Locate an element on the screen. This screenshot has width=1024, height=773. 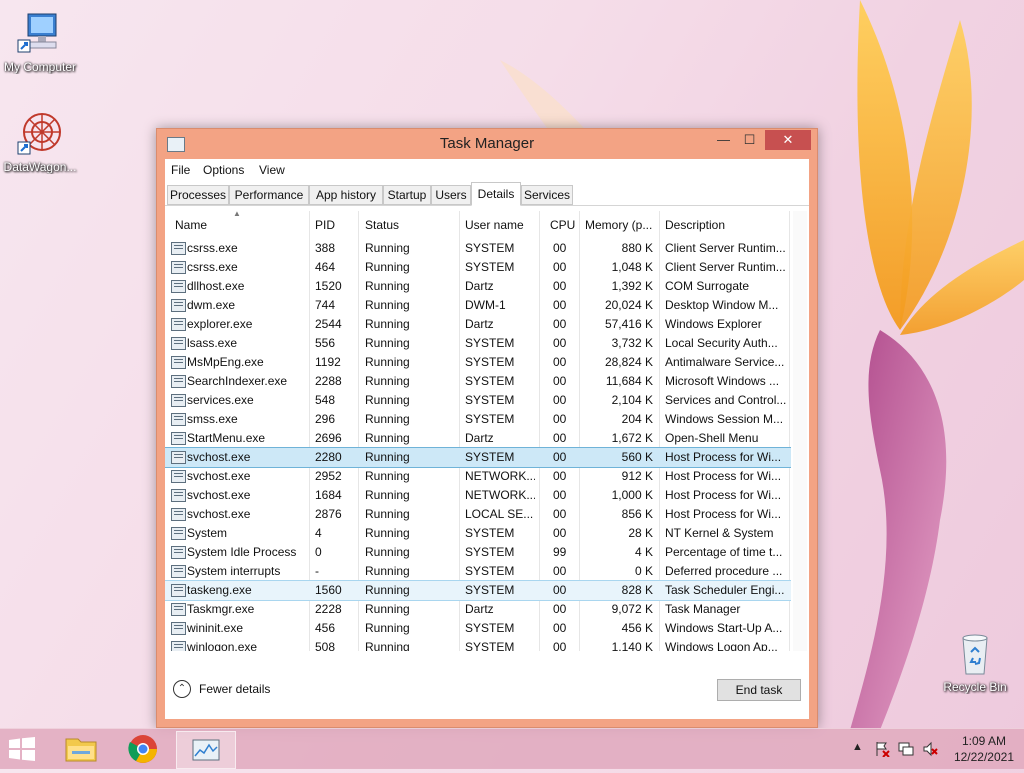
column-header-user-name: User name is located at coordinates (494, 225).